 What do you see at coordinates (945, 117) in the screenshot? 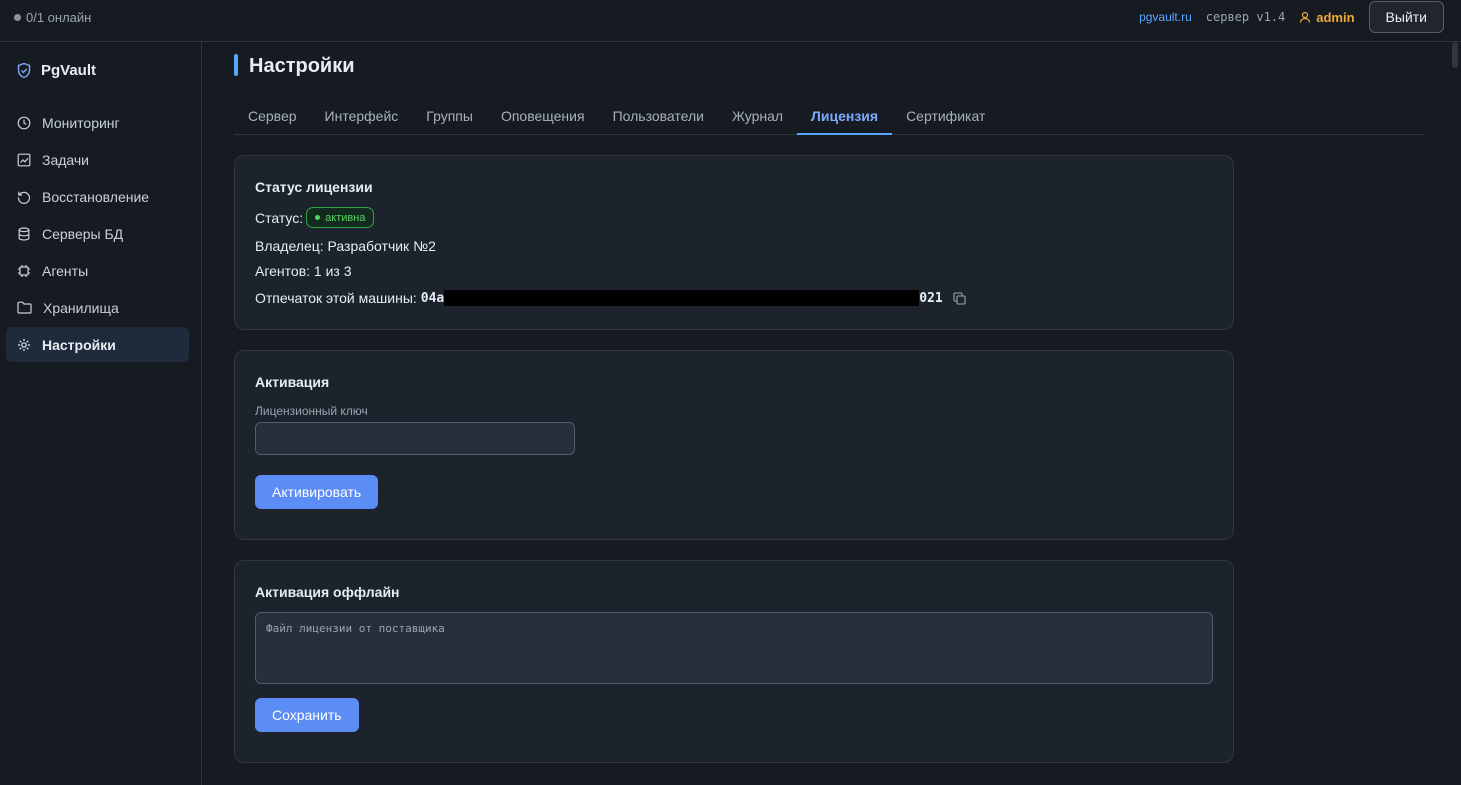
I see `tab-certificate: Сертификат` at bounding box center [945, 117].